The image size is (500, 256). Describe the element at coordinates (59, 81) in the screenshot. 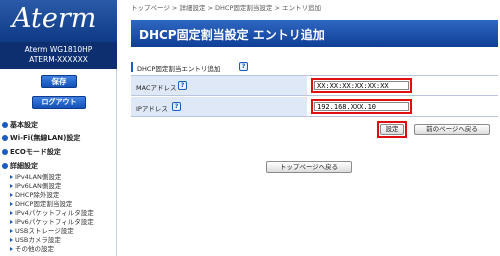

I see `save-button: 保存` at that location.